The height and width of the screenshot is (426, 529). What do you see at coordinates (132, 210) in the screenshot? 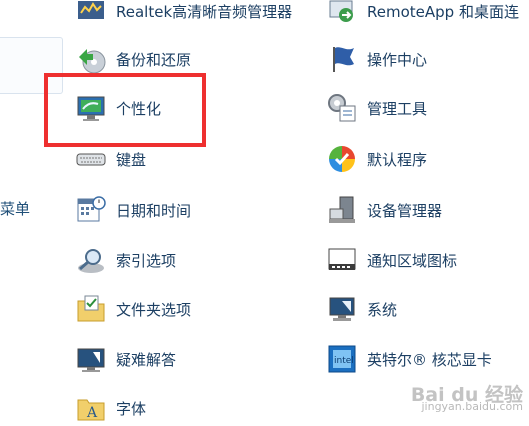
I see `item-date-time: 日期和时间` at bounding box center [132, 210].